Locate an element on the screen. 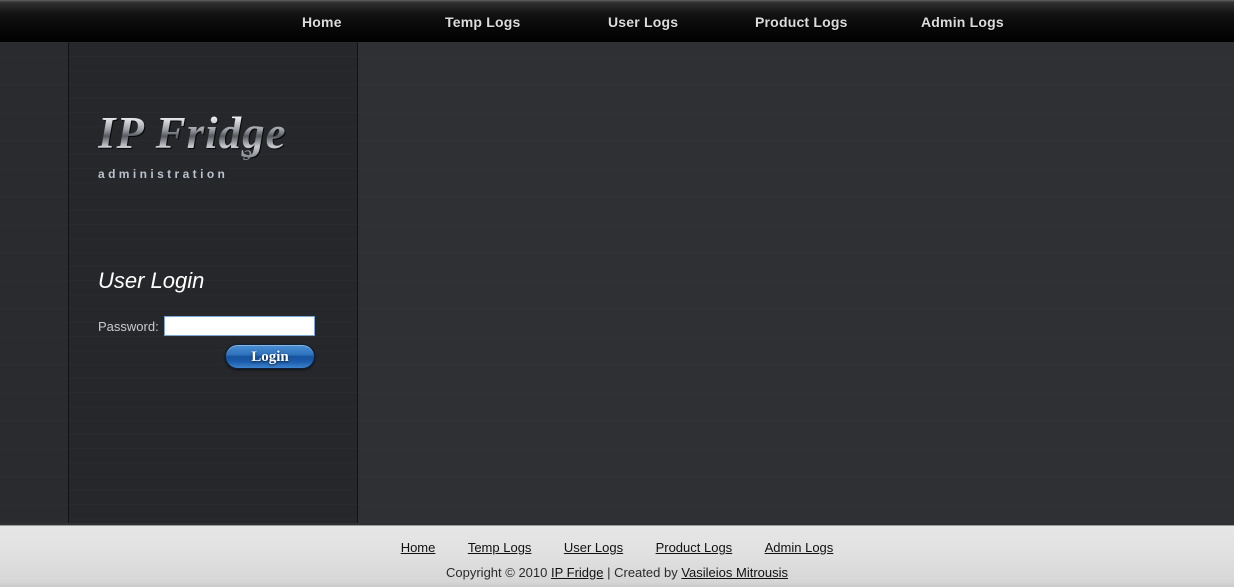 The width and height of the screenshot is (1234, 587). password-label: Password: is located at coordinates (128, 326).